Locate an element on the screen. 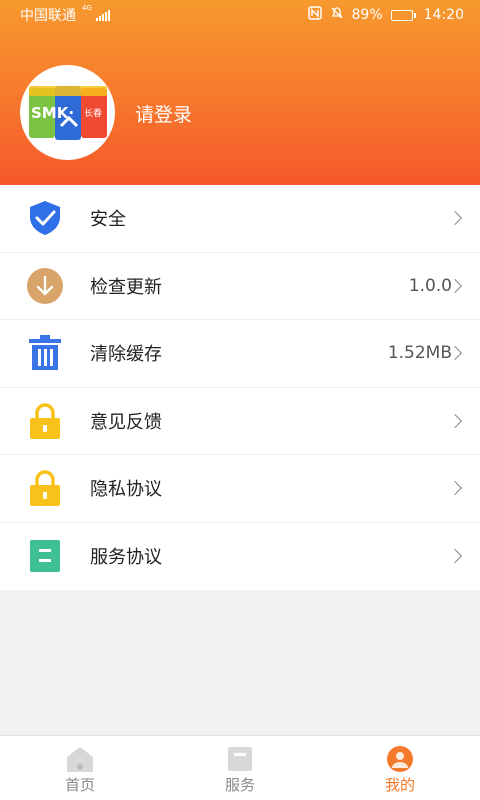  smk-logo-icon: SMK· 长春 is located at coordinates (67, 112).